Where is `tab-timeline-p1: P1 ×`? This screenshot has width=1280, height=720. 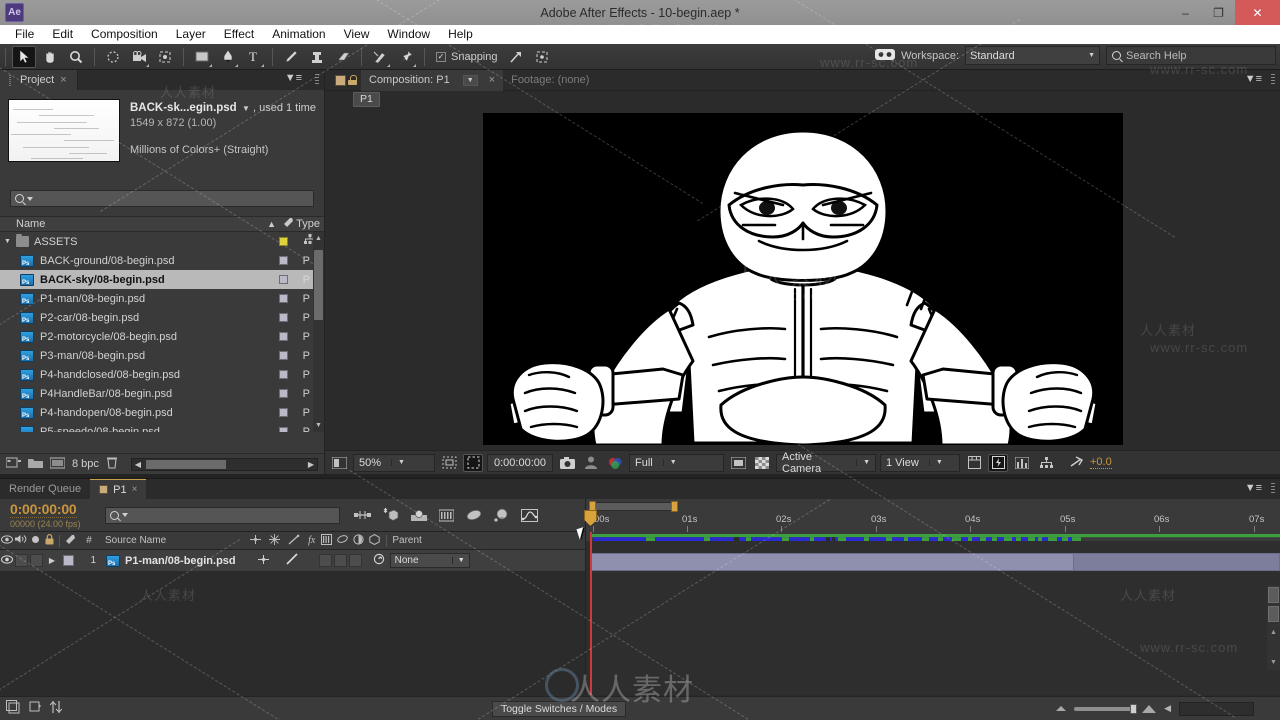
tab-timeline-p1: P1 × is located at coordinates (118, 489).